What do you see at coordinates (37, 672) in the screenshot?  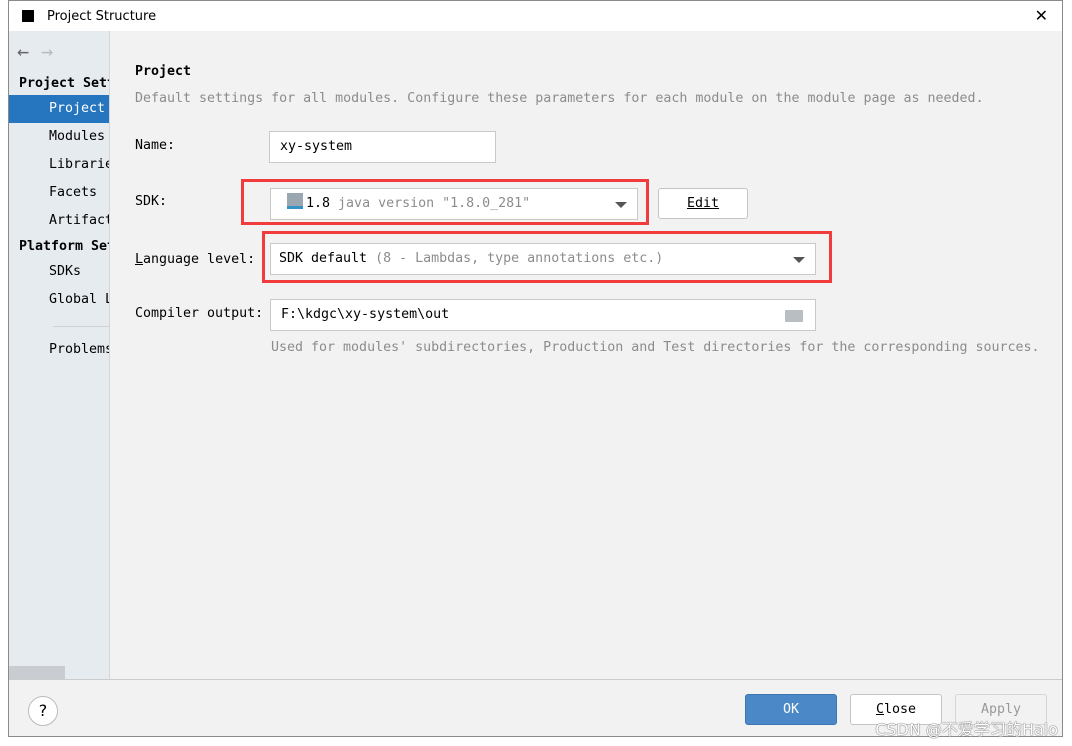 I see `horizontal-scrollbar` at bounding box center [37, 672].